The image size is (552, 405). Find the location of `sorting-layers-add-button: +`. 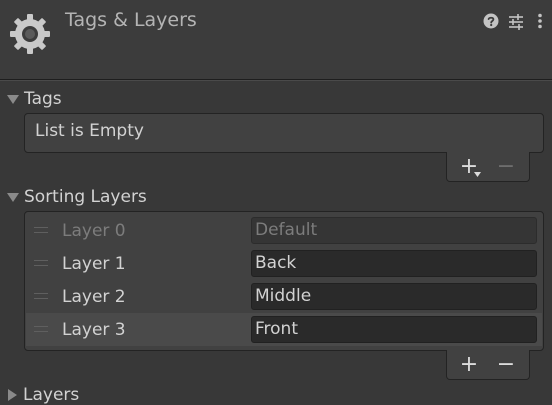

sorting-layers-add-button: + is located at coordinates (469, 365).